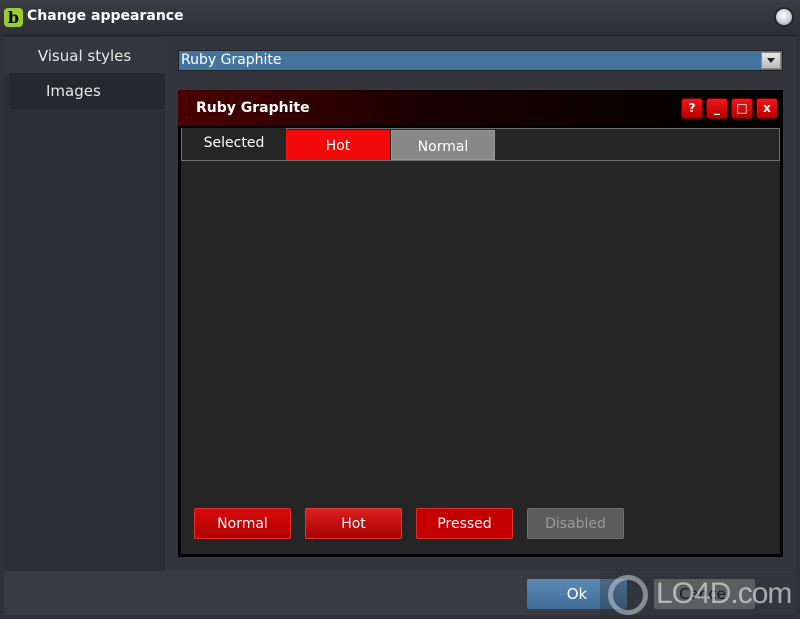 The height and width of the screenshot is (619, 800). I want to click on minimize-icon: _, so click(717, 108).